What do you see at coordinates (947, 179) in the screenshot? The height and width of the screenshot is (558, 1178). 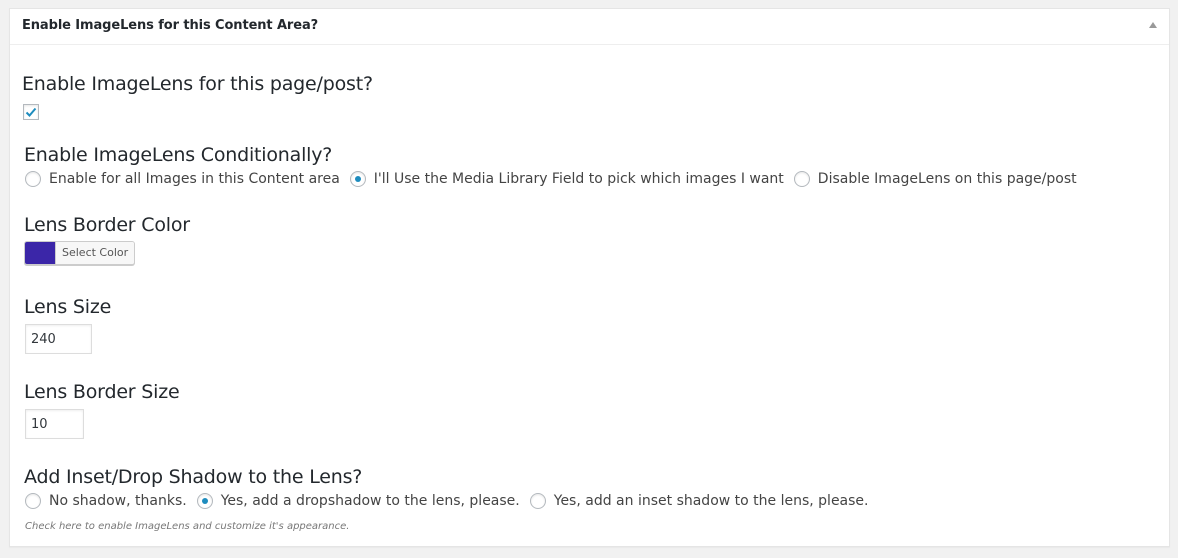 I see `conditional-radio-disable-label: Disable ImageLens on this page/post` at bounding box center [947, 179].